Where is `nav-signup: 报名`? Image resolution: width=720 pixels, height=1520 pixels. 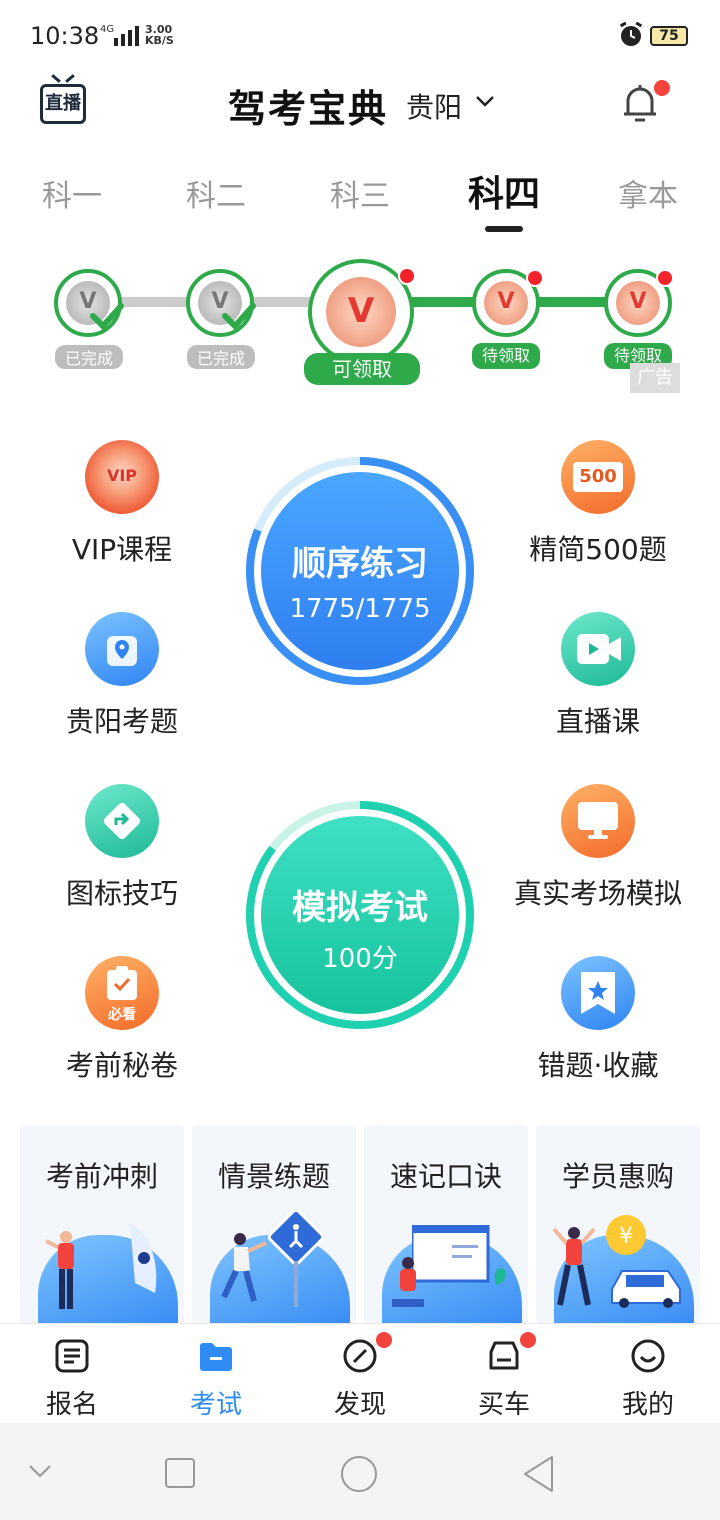 nav-signup: 报名 is located at coordinates (72, 1374).